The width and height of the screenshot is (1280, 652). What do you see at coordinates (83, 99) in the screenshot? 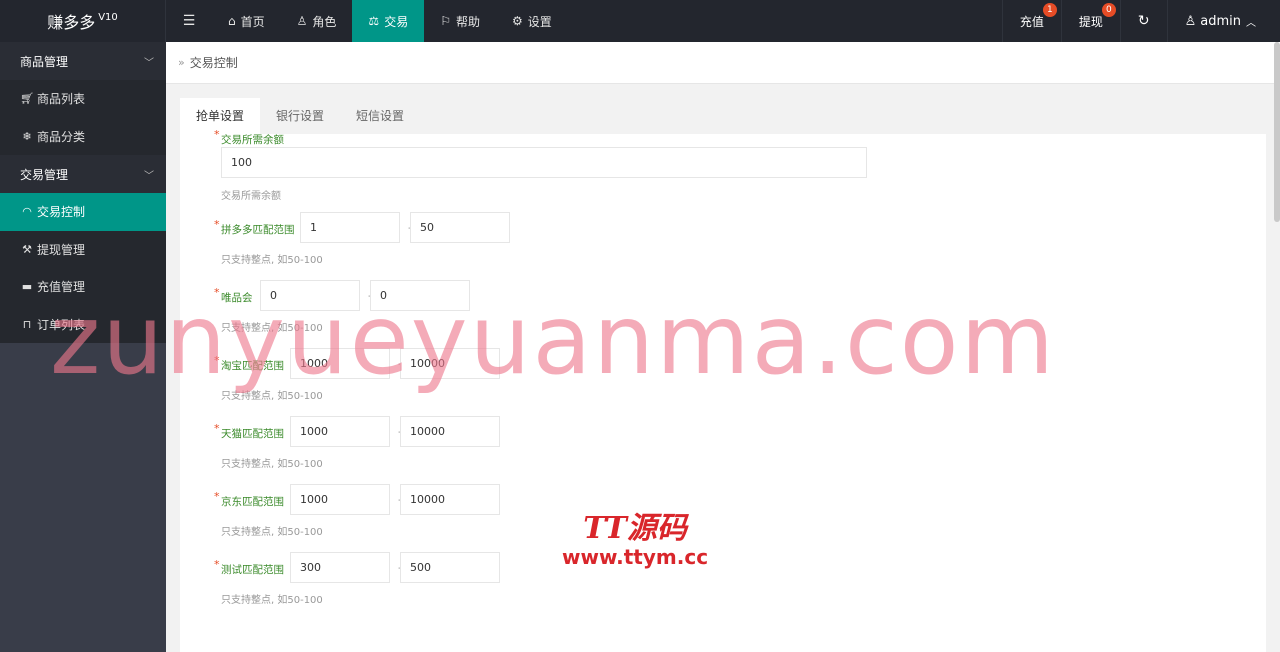
I see `sidebar-item-product-list: 🛒︎ 商品列表` at bounding box center [83, 99].